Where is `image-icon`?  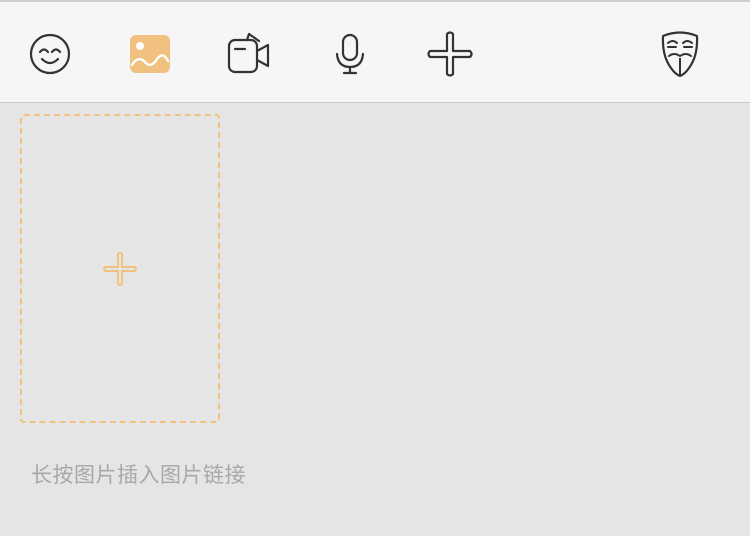
image-icon is located at coordinates (150, 54).